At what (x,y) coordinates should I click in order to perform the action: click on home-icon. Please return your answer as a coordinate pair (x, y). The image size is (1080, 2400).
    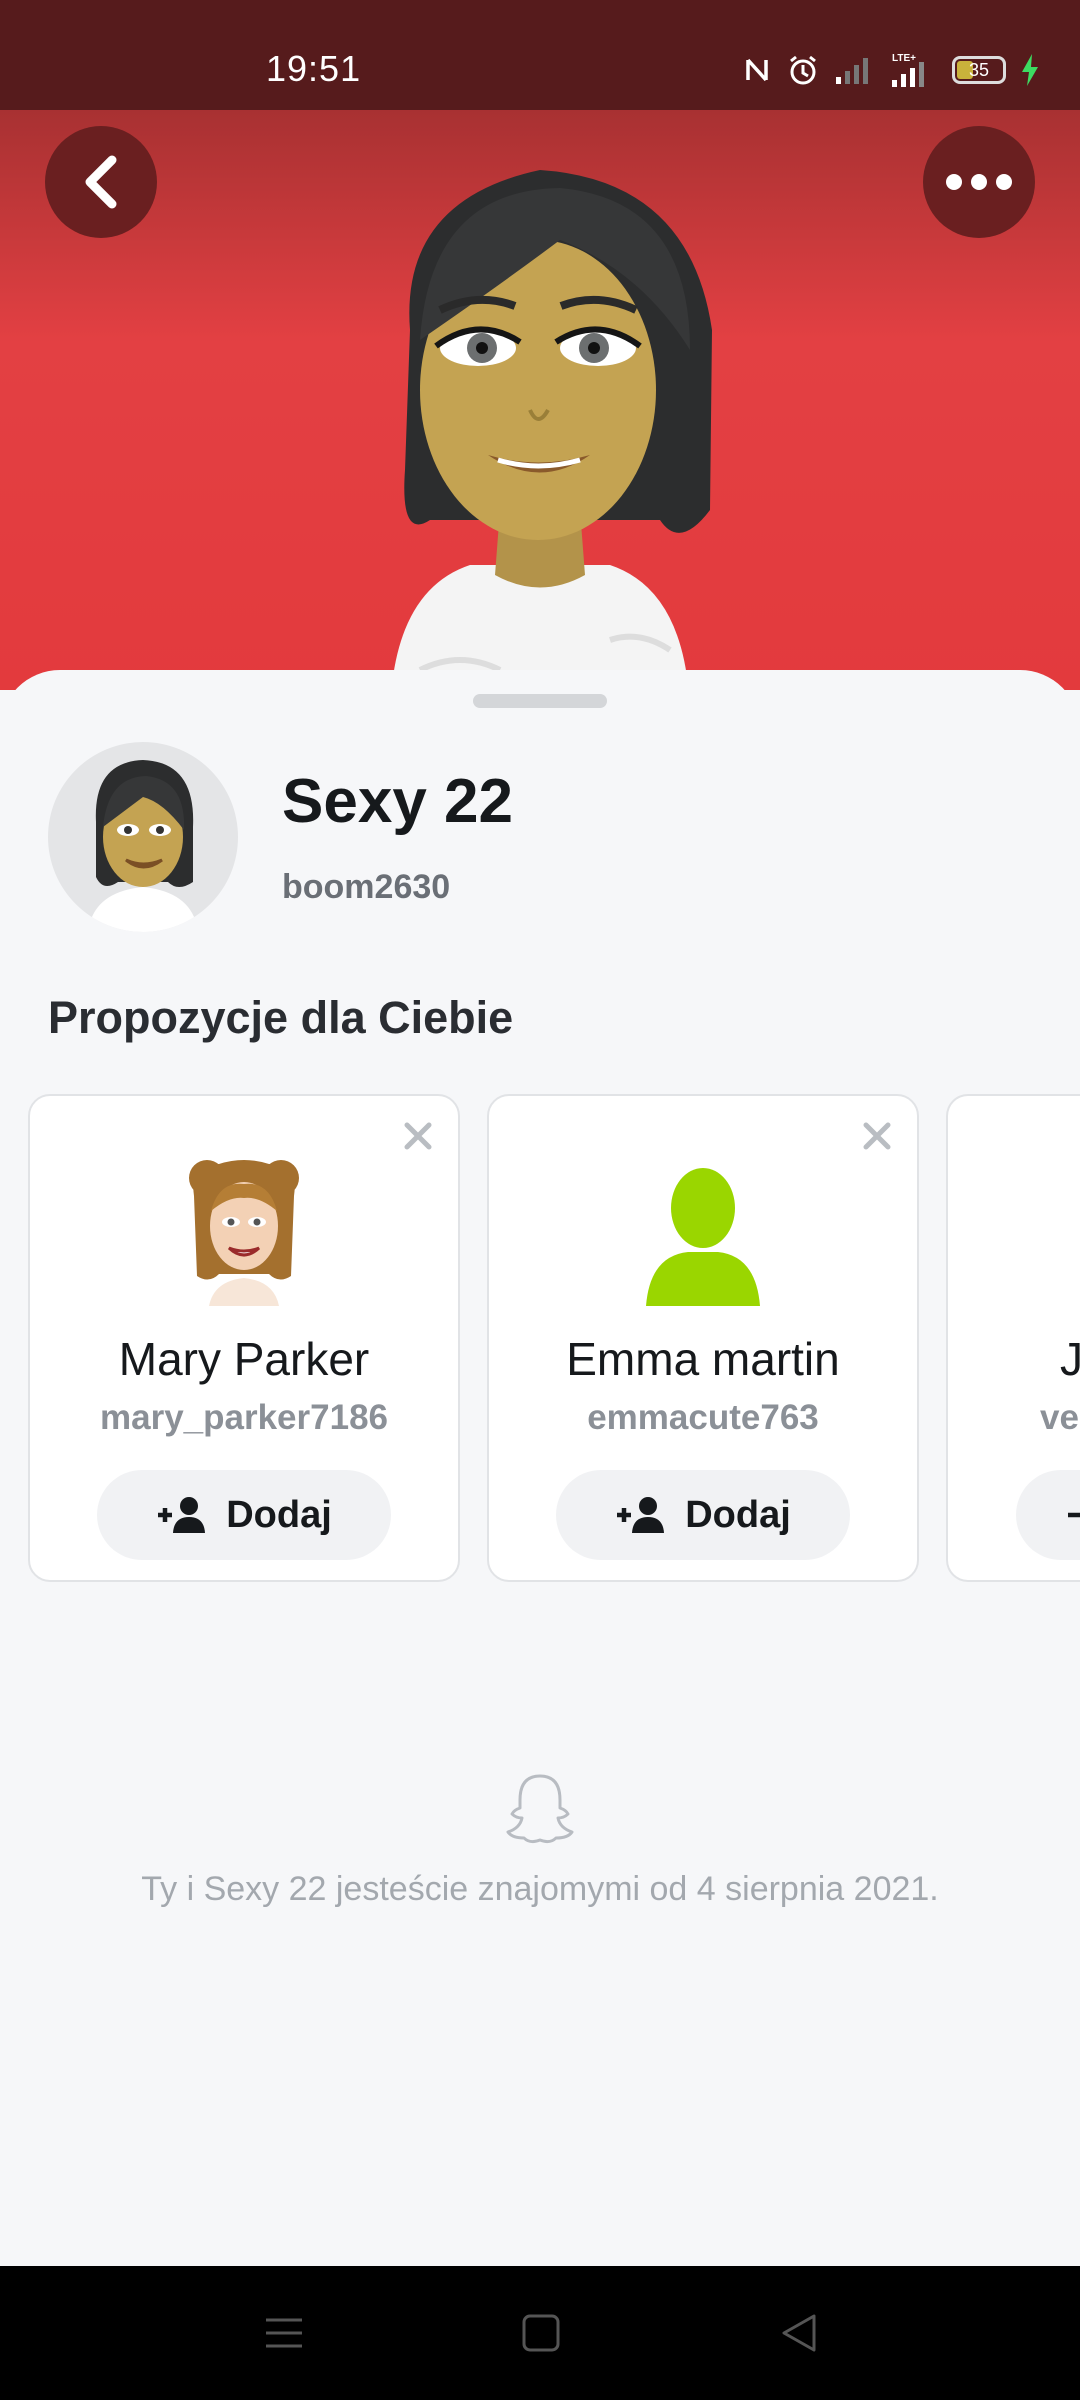
    Looking at the image, I should click on (541, 2333).